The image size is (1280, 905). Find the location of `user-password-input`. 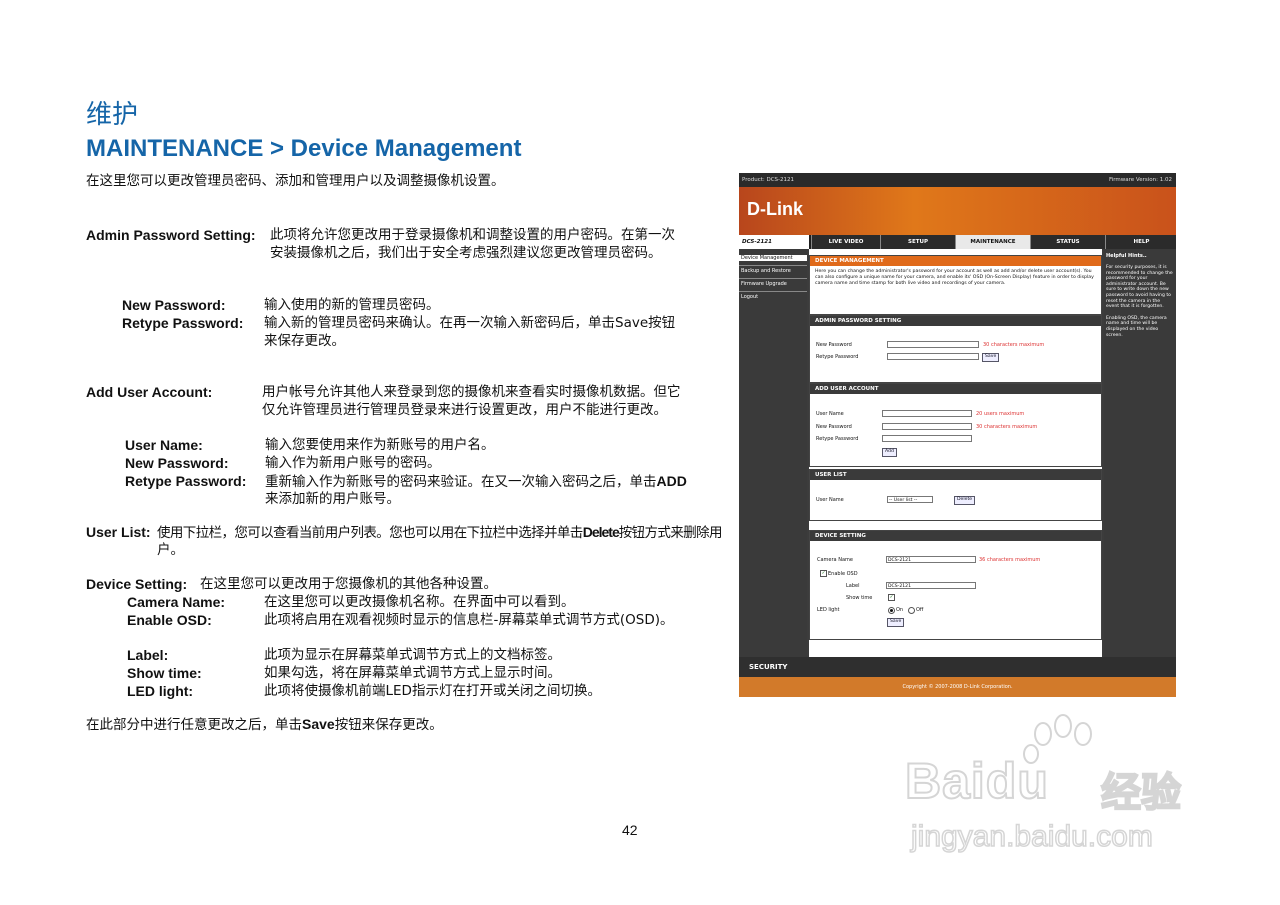

user-password-input is located at coordinates (927, 426).